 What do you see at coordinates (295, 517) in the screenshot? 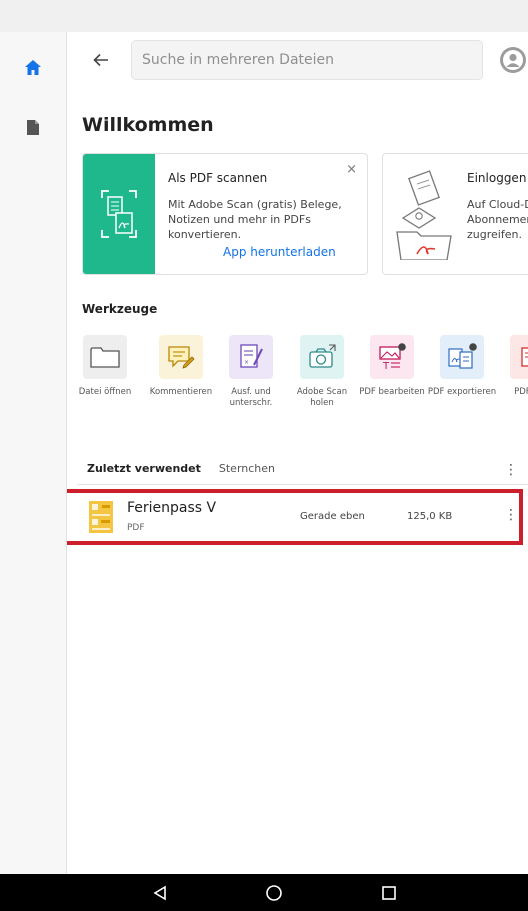
I see `highlight-outline` at bounding box center [295, 517].